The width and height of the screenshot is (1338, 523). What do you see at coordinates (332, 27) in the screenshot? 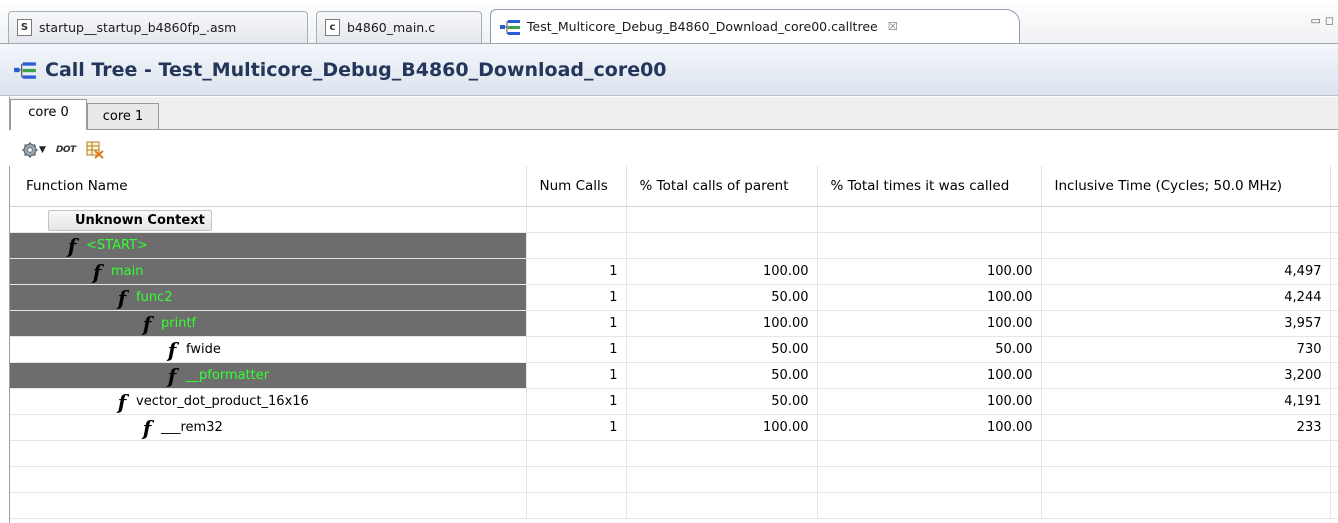
I see `c-file-icon: c` at bounding box center [332, 27].